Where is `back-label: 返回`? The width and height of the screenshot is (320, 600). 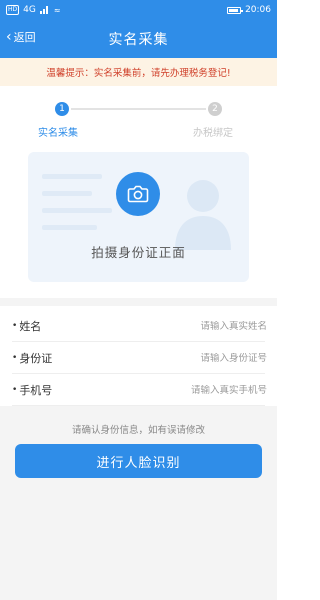 back-label: 返回 is located at coordinates (24, 37).